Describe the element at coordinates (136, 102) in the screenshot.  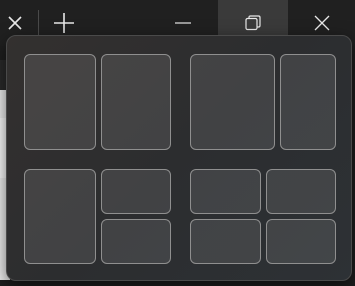
I see `snap-zone-right-half` at that location.